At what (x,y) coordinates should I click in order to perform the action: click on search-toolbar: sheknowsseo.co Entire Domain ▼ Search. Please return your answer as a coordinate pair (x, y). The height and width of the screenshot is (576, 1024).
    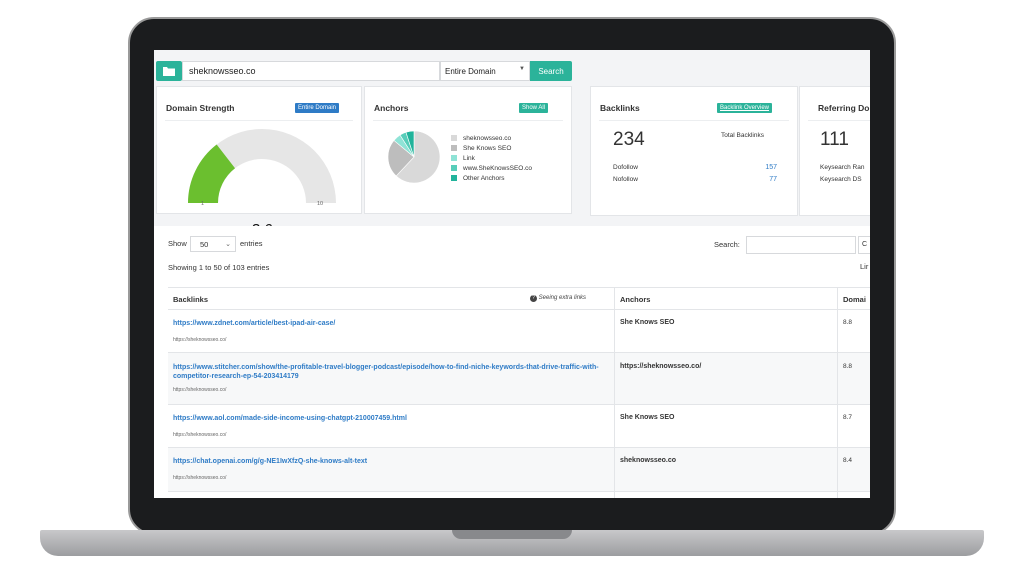
    Looking at the image, I should click on (512, 68).